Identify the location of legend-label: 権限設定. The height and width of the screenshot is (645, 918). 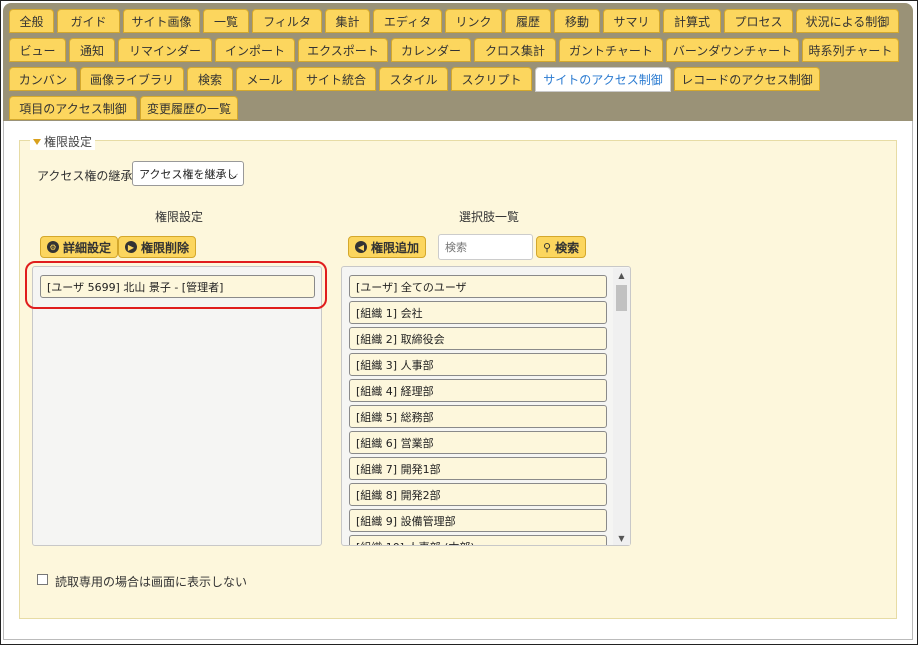
(68, 142).